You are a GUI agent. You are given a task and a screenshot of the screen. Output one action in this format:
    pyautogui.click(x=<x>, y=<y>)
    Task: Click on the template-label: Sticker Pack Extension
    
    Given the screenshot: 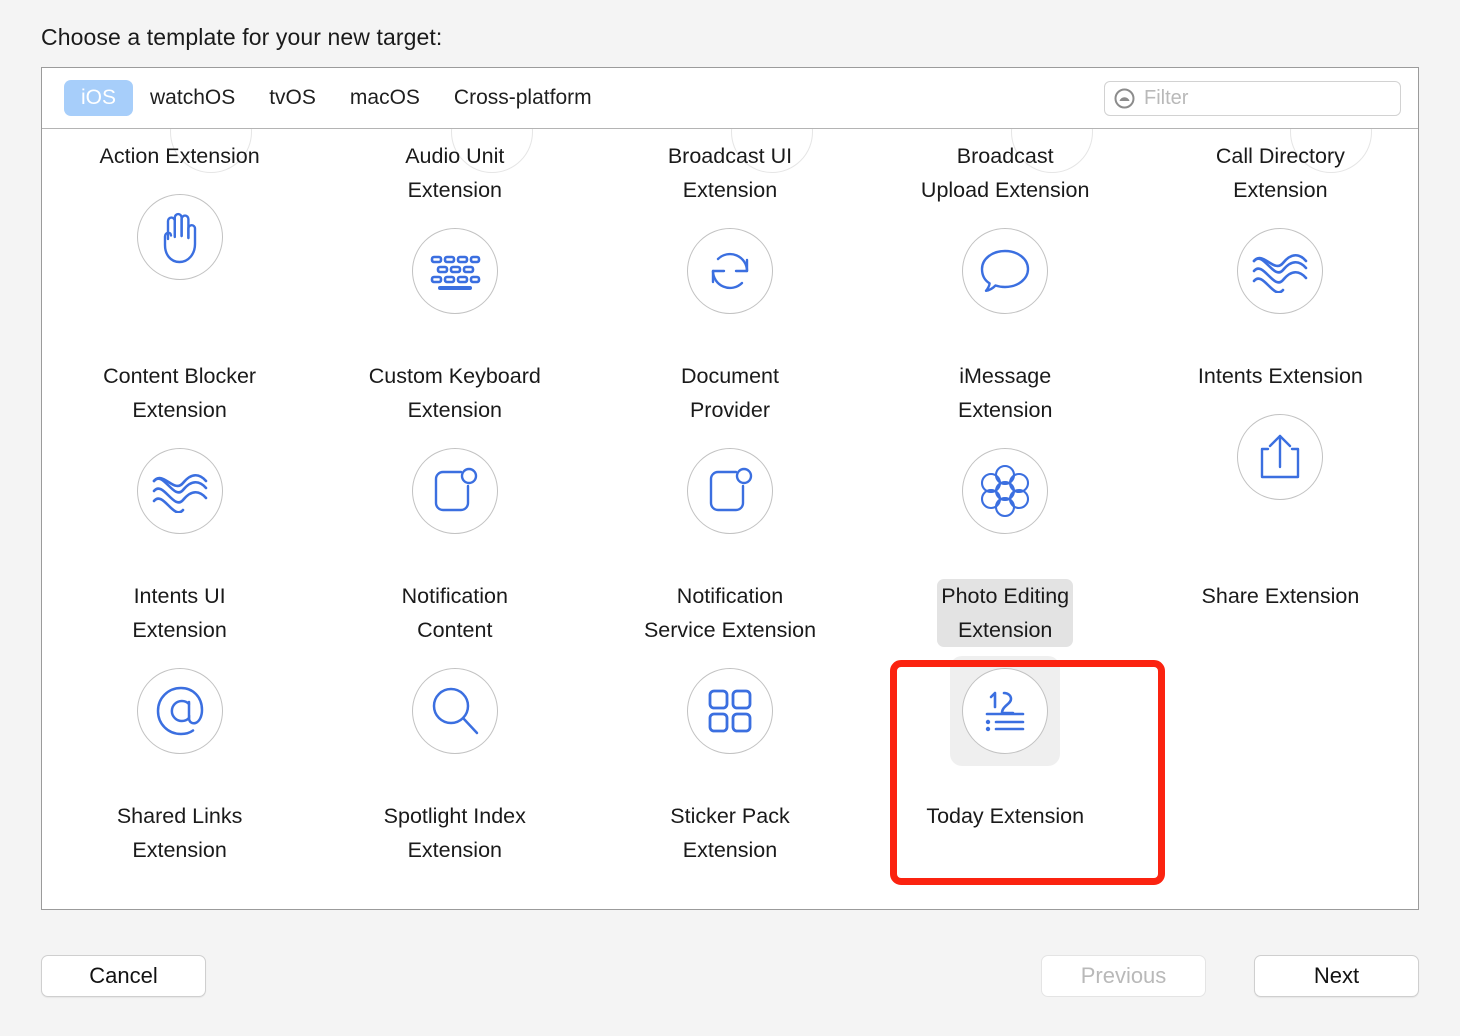 What is the action you would take?
    pyautogui.click(x=730, y=833)
    